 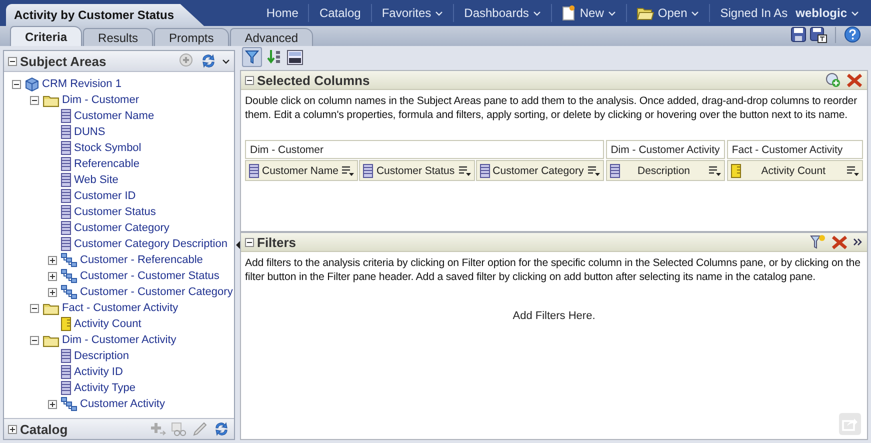 What do you see at coordinates (665, 149) in the screenshot?
I see `column-group-header: Dim - Customer Activity` at bounding box center [665, 149].